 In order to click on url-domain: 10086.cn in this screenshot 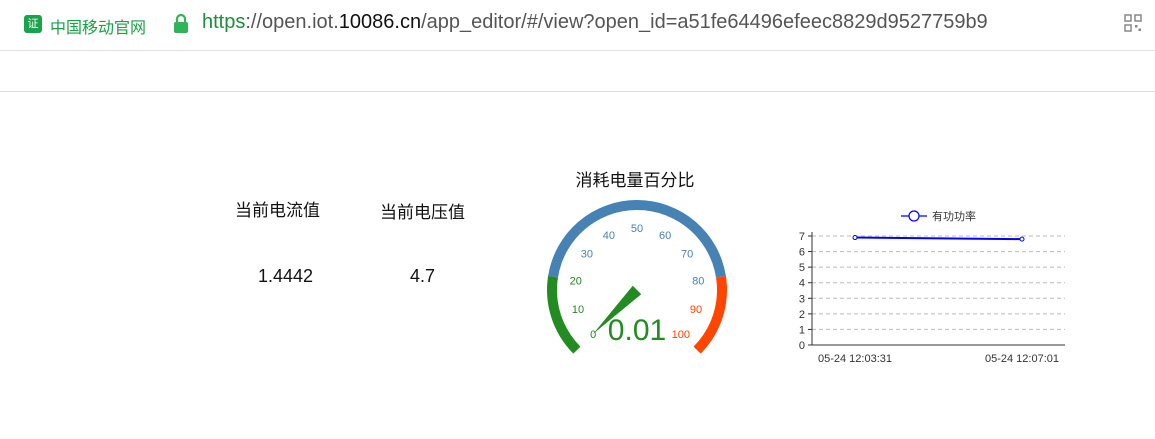, I will do `click(380, 22)`.